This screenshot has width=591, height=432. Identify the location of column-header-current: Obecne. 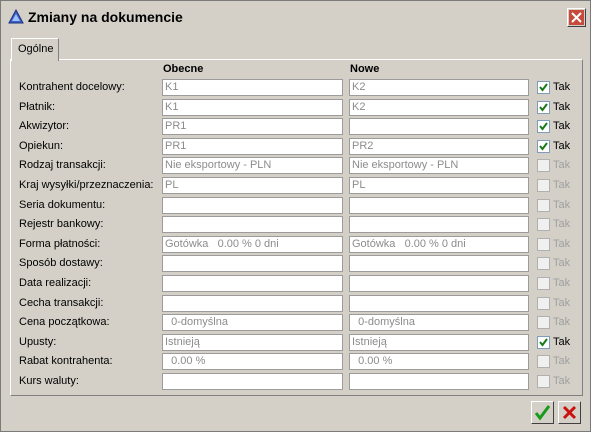
(183, 69).